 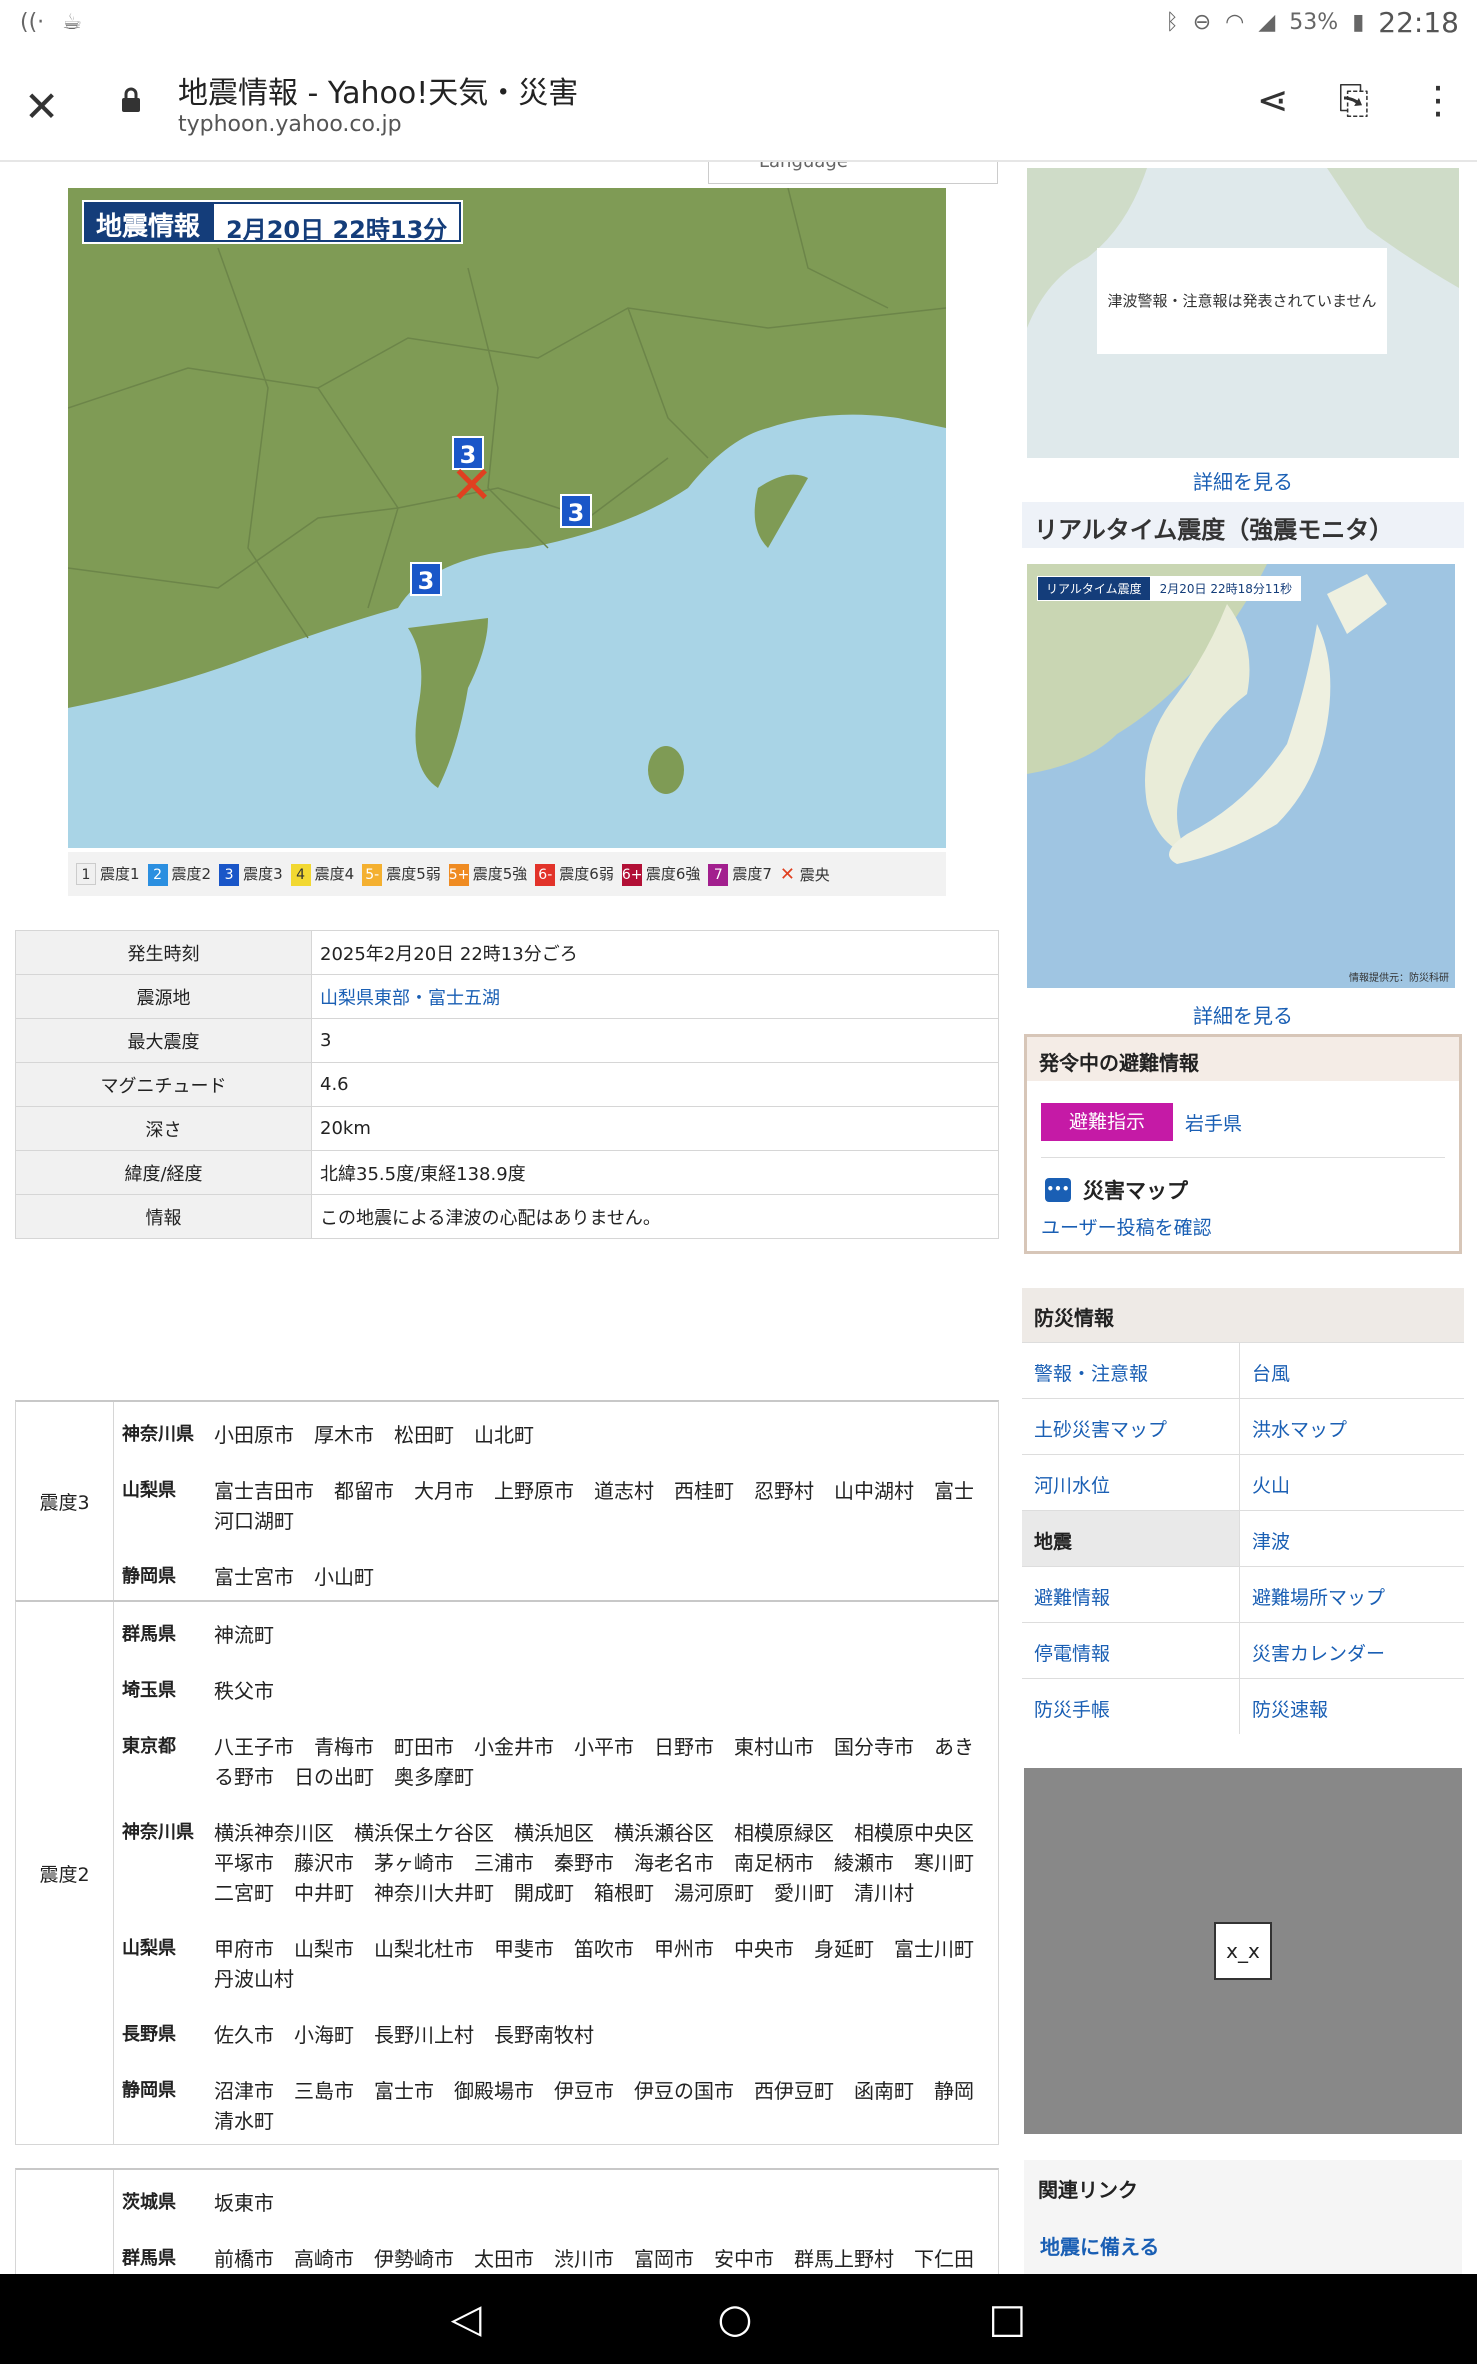 What do you see at coordinates (1438, 100) in the screenshot?
I see `more-icon: ⋮` at bounding box center [1438, 100].